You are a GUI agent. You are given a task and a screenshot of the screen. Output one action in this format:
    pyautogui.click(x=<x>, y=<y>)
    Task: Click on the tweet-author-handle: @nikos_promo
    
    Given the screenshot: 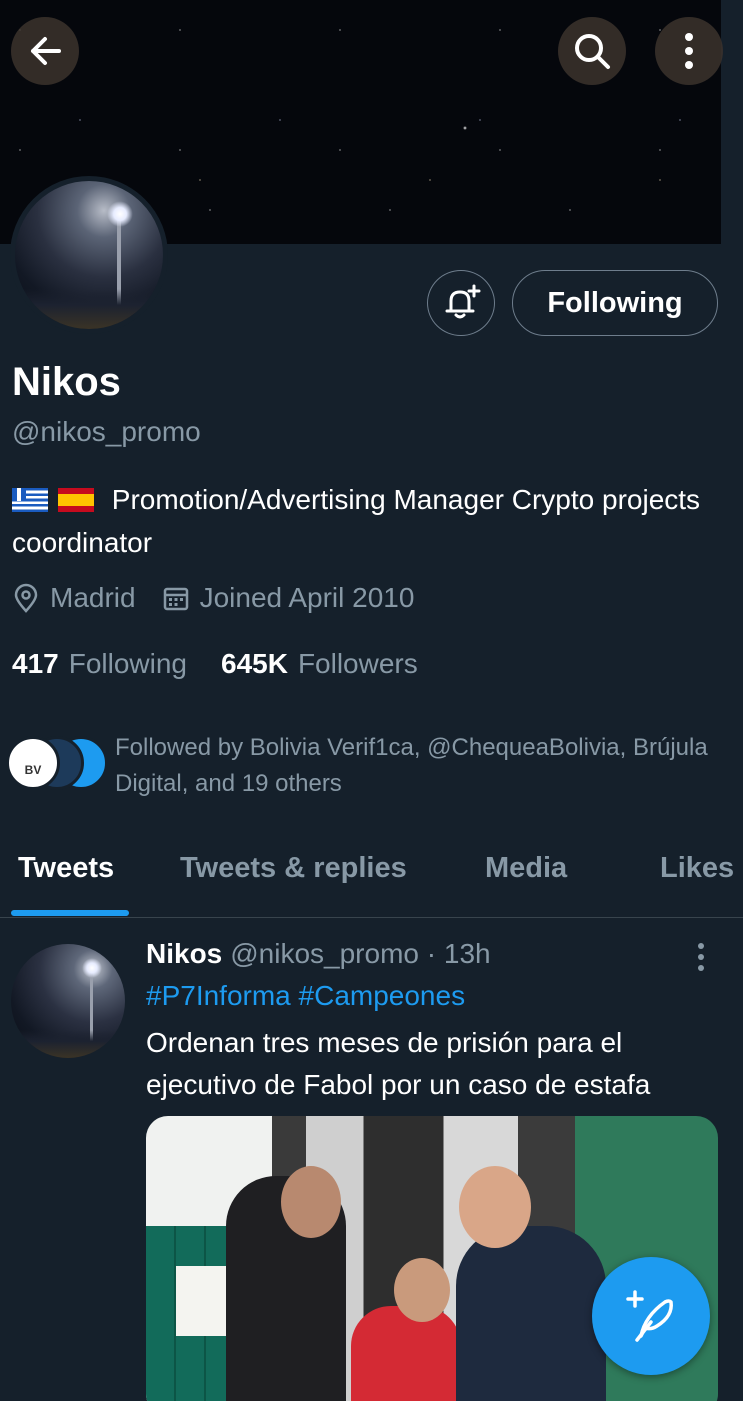 What is the action you would take?
    pyautogui.click(x=324, y=953)
    